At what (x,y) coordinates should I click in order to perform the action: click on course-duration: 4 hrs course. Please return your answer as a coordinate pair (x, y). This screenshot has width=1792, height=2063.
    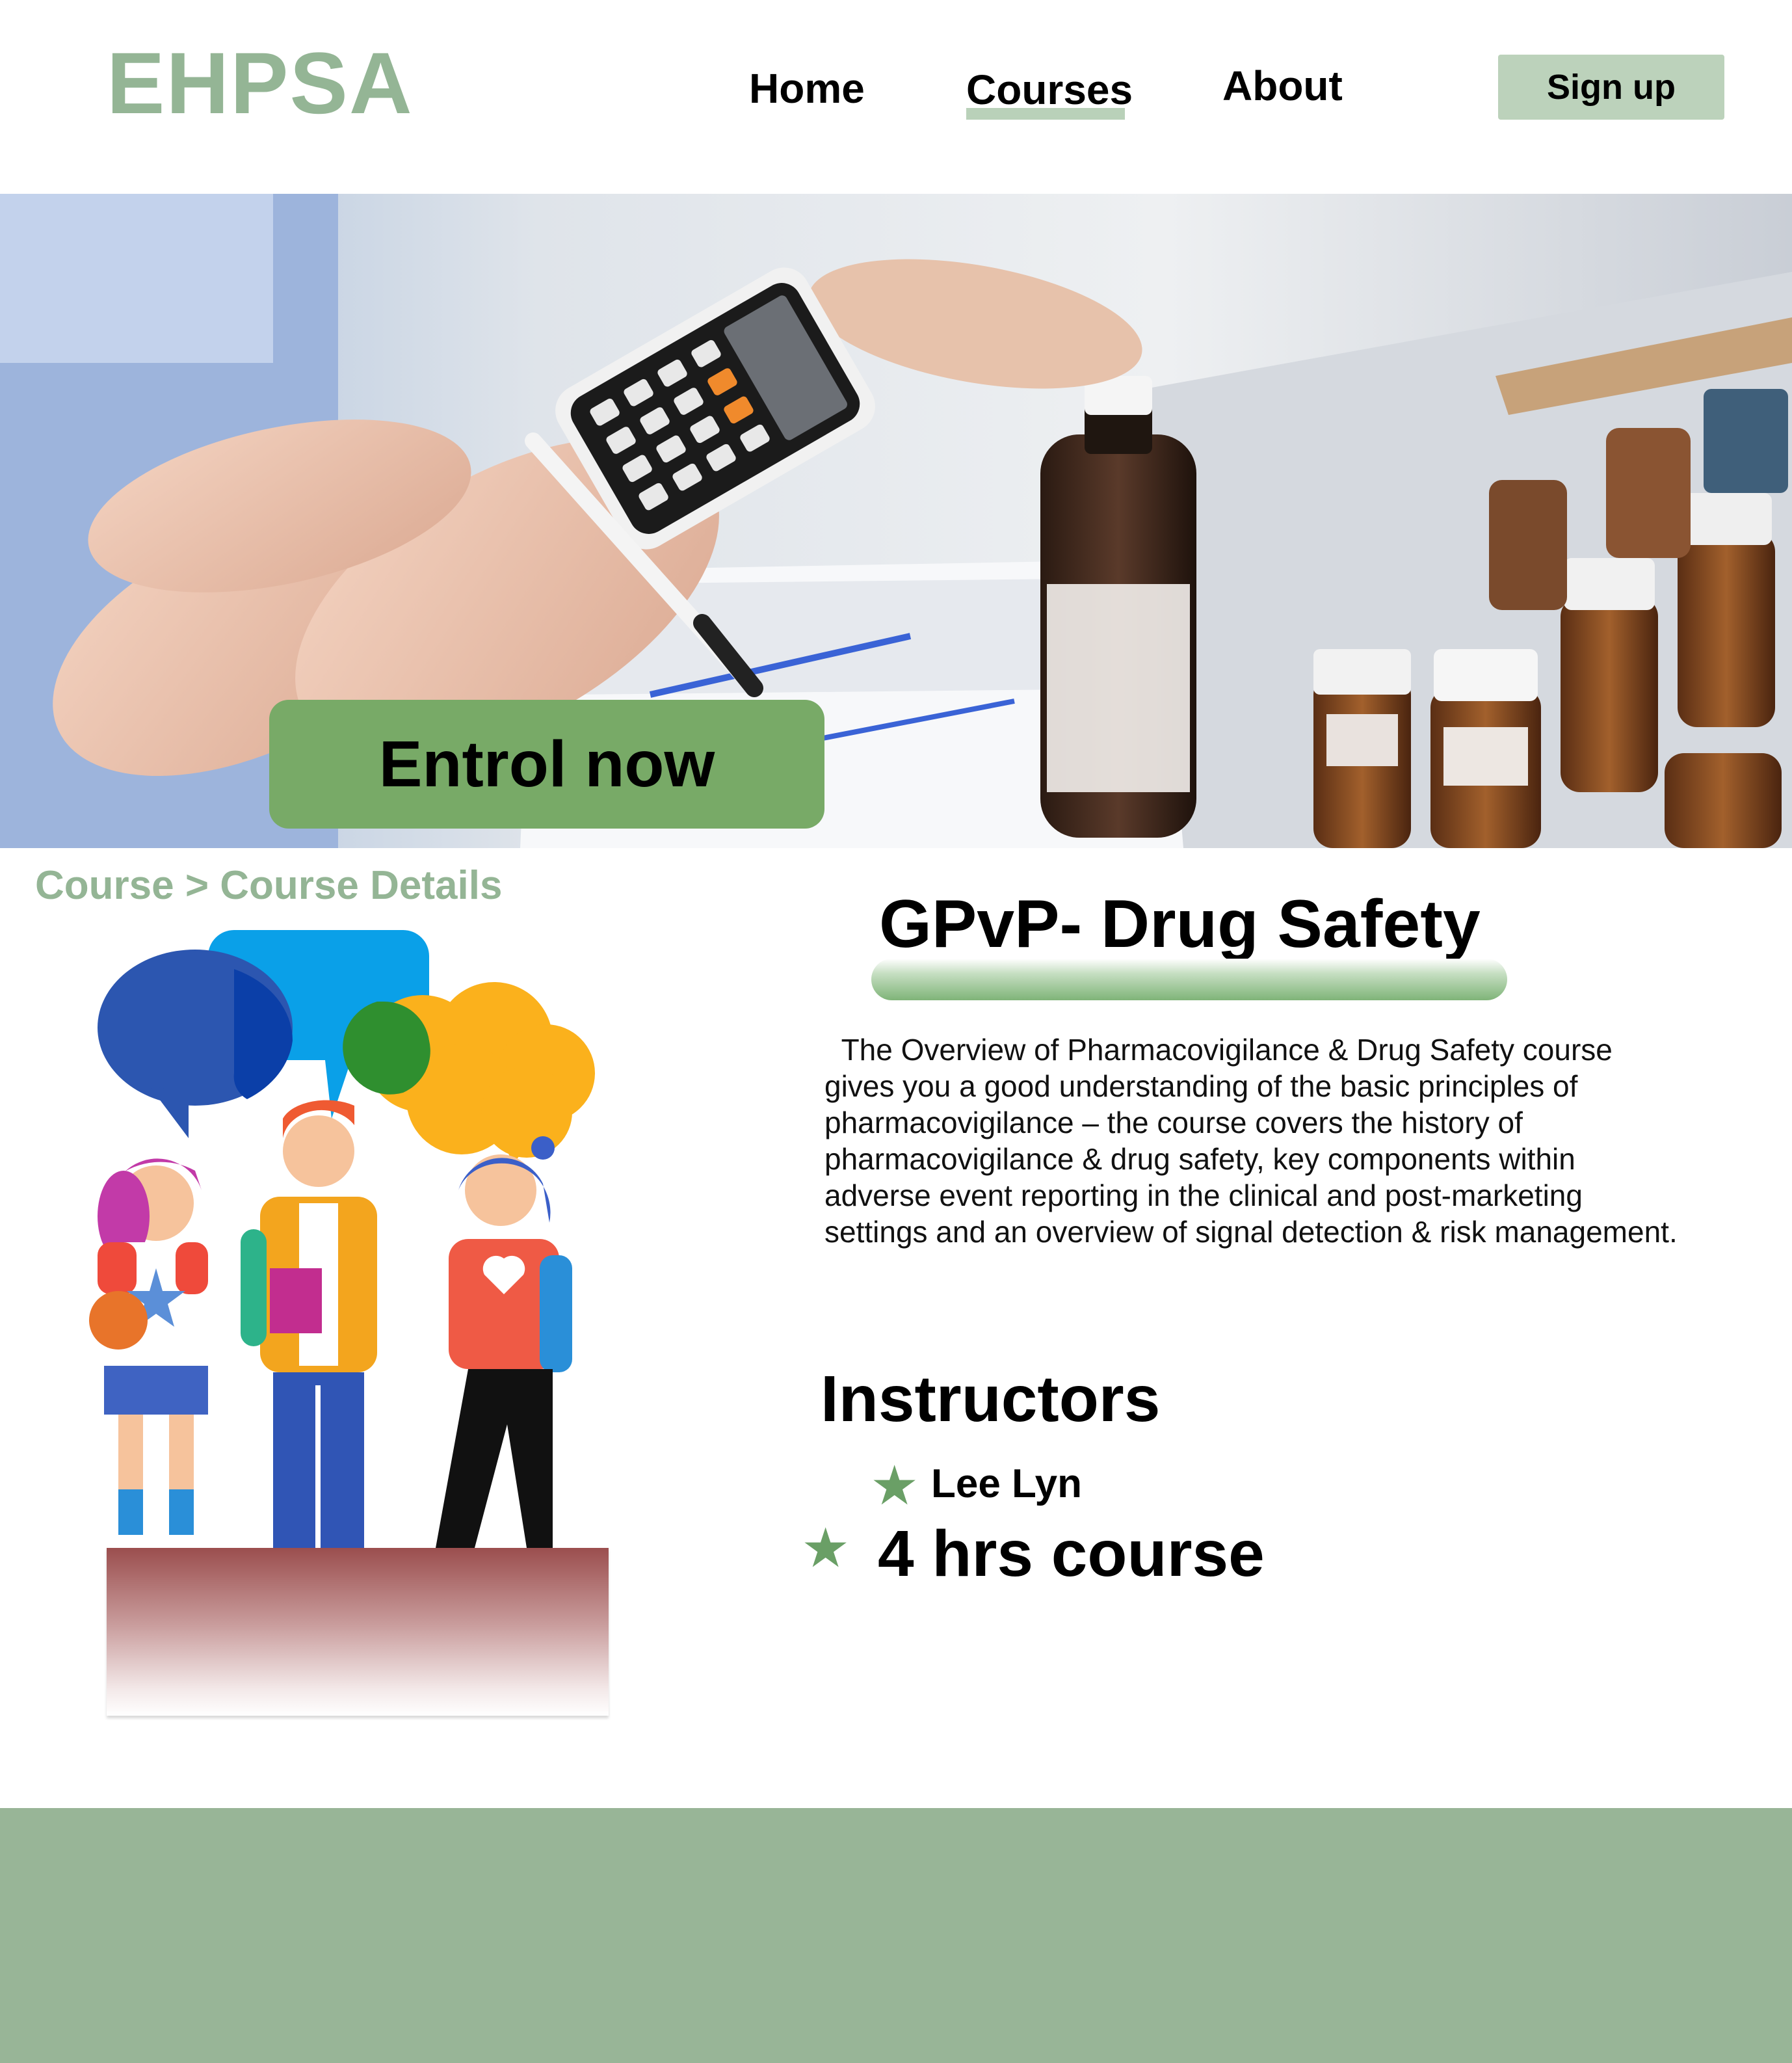
    Looking at the image, I should click on (1071, 1553).